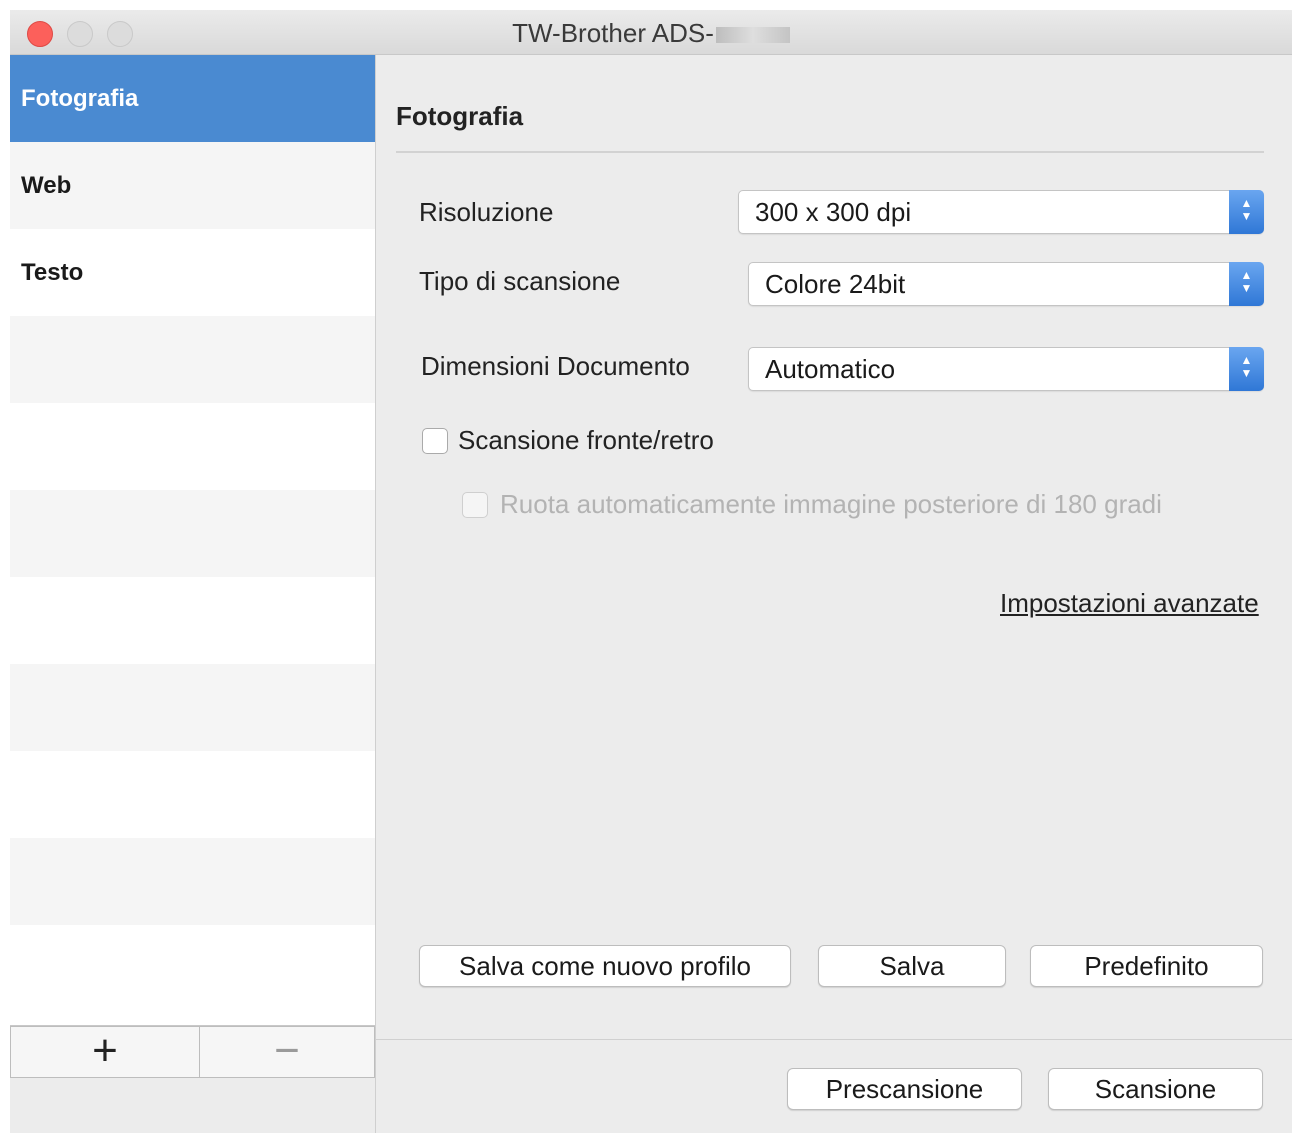 This screenshot has height=1133, width=1292. Describe the element at coordinates (1146, 966) in the screenshot. I see `default-button: Predefinito` at that location.